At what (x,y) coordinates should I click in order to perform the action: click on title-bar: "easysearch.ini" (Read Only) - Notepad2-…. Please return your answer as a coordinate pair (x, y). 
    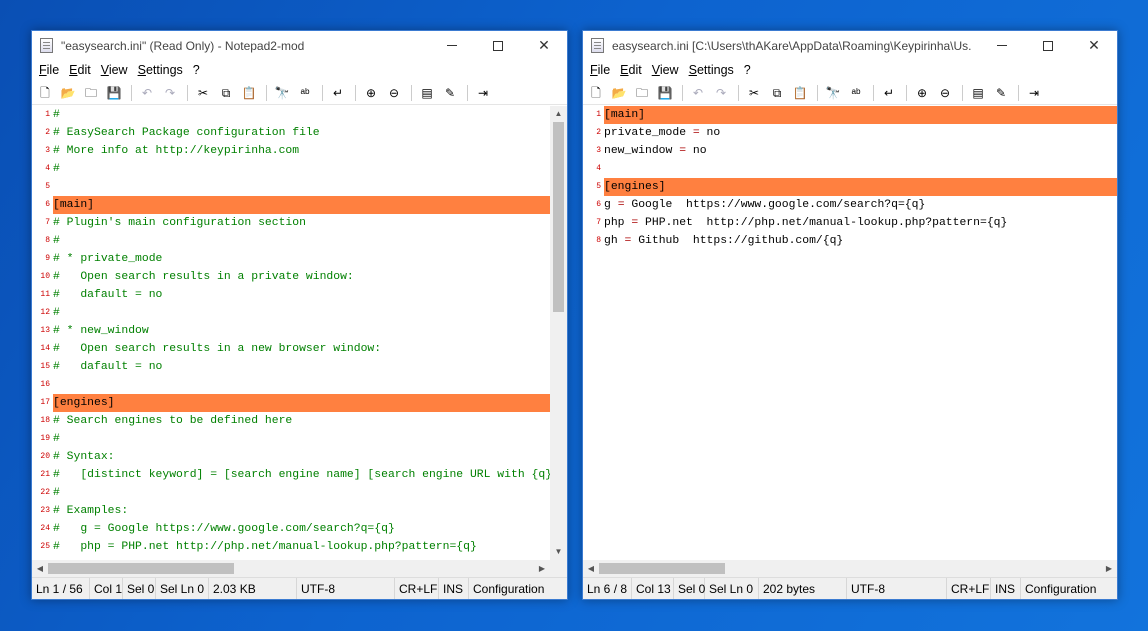
    Looking at the image, I should click on (299, 45).